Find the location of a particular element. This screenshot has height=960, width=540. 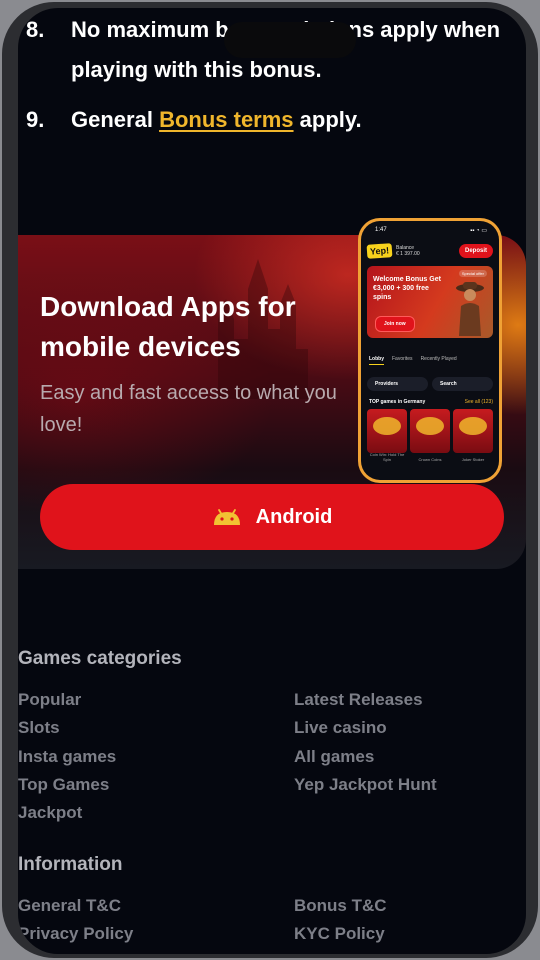

join-now-button: Join now is located at coordinates (395, 324).